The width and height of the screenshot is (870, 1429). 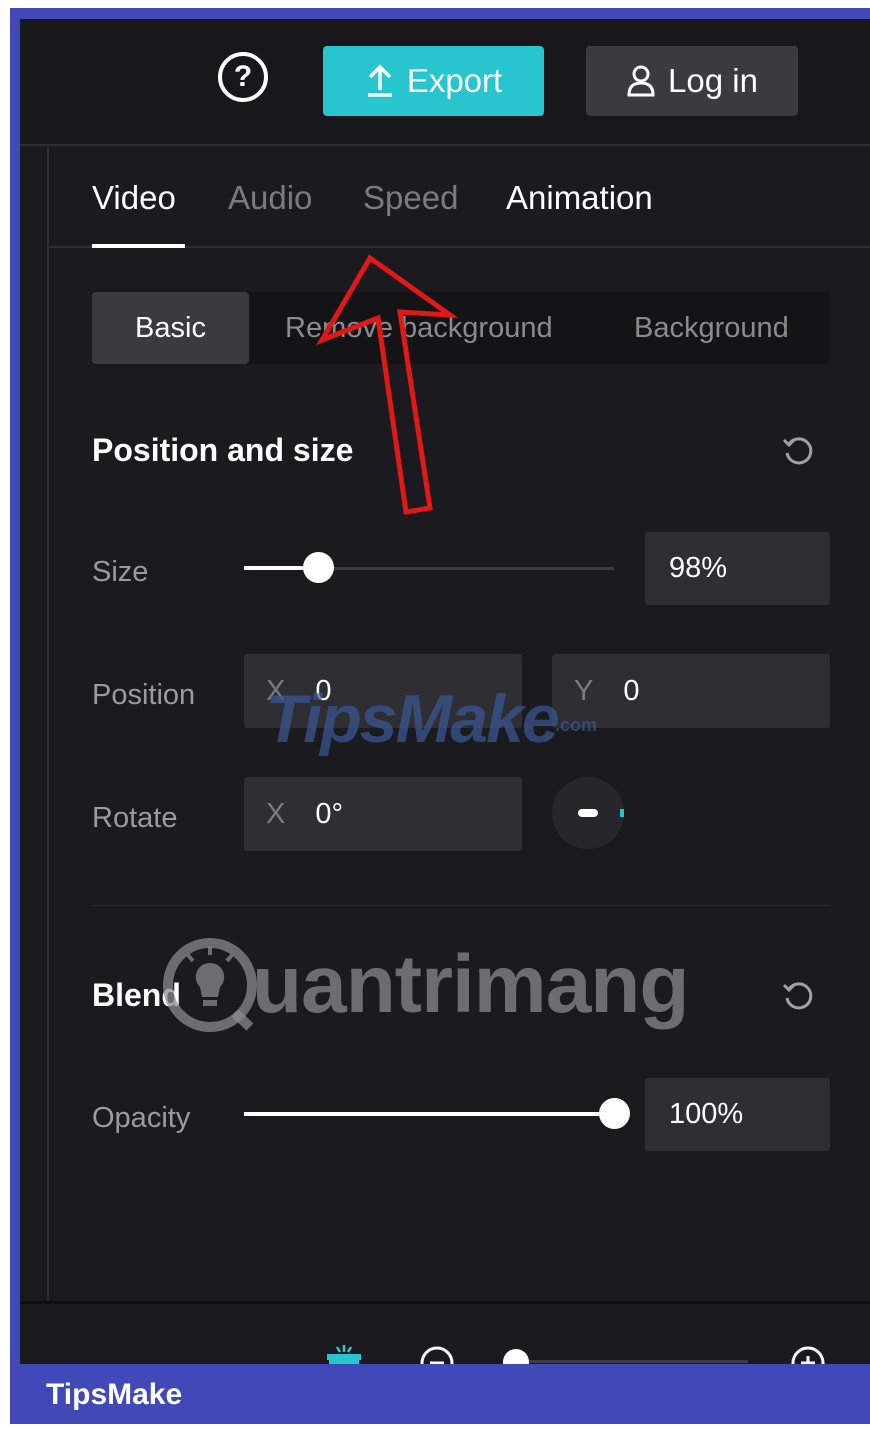 What do you see at coordinates (461, 905) in the screenshot?
I see `section-divider` at bounding box center [461, 905].